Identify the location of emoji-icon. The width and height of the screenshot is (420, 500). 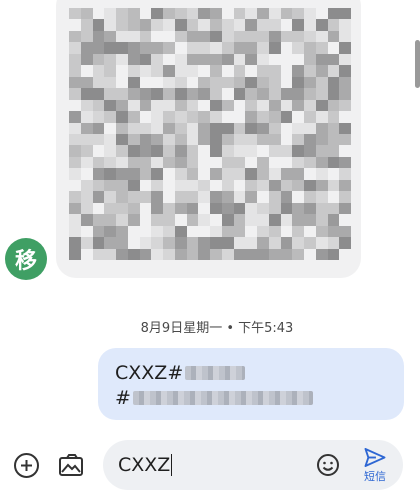
(328, 465).